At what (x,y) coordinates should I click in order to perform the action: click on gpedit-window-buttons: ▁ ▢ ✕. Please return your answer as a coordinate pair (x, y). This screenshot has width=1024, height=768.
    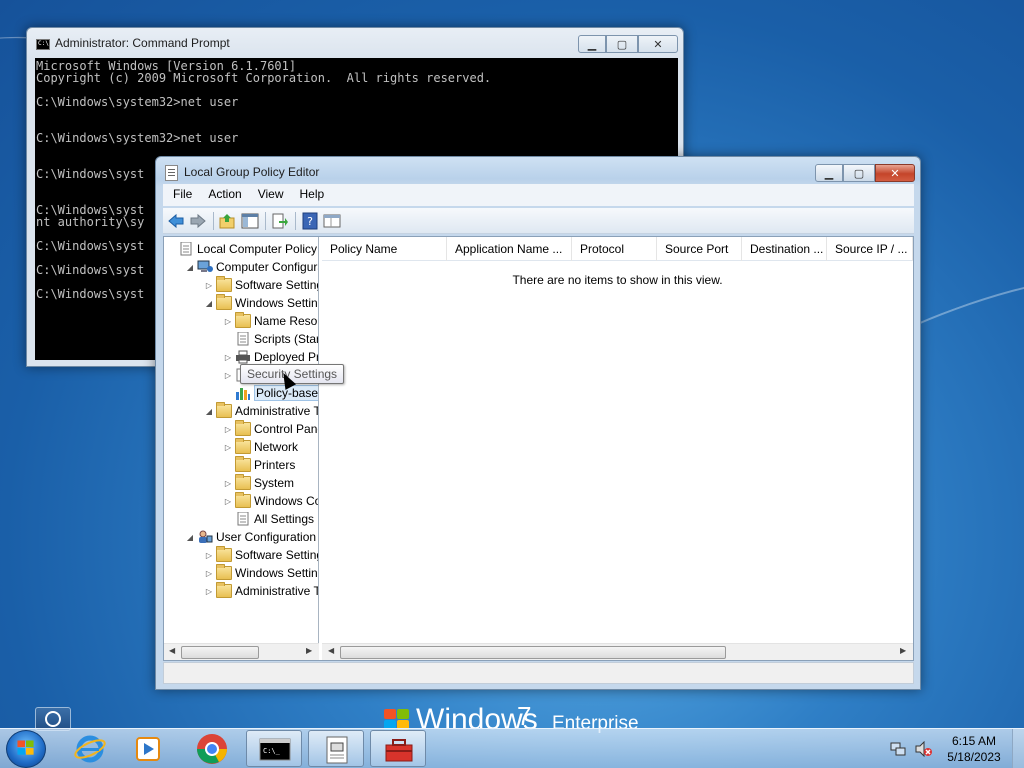
    Looking at the image, I should click on (865, 173).